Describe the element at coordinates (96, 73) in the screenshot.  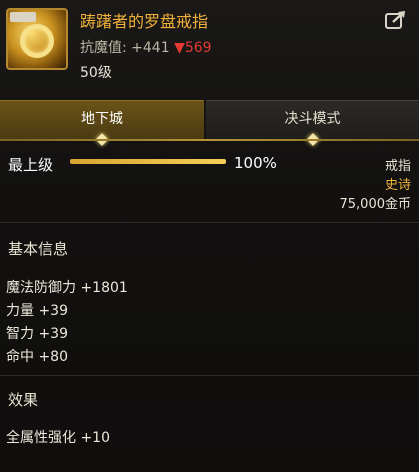
I see `item-level: 50级` at that location.